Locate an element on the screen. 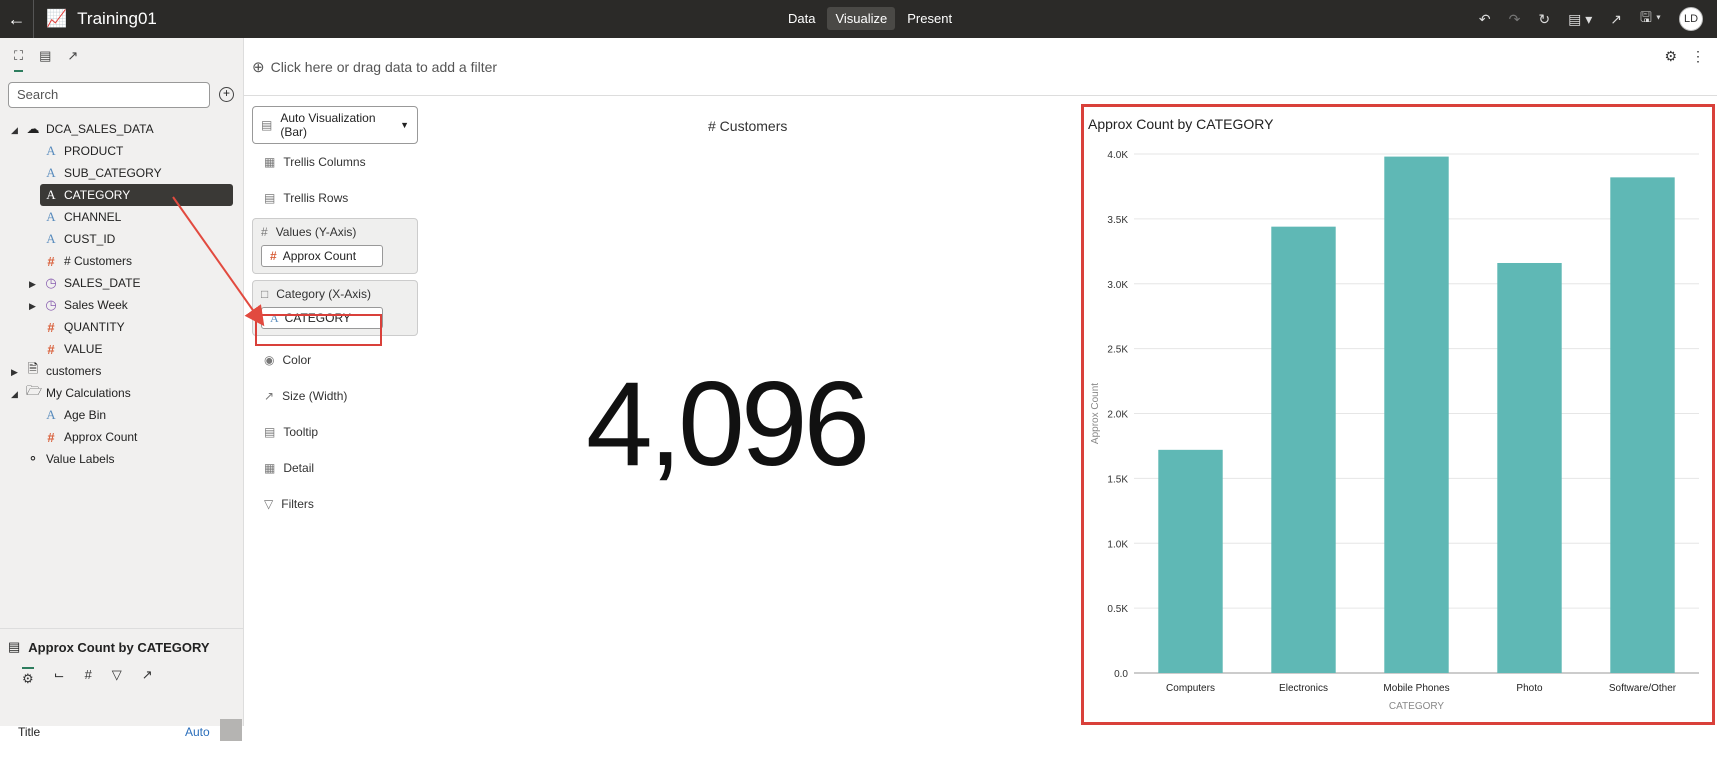  y-tick-label: 2.5K is located at coordinates (1117, 350).